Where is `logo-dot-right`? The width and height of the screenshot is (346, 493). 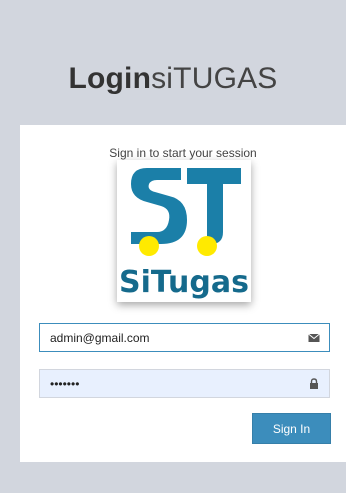 logo-dot-right is located at coordinates (207, 246).